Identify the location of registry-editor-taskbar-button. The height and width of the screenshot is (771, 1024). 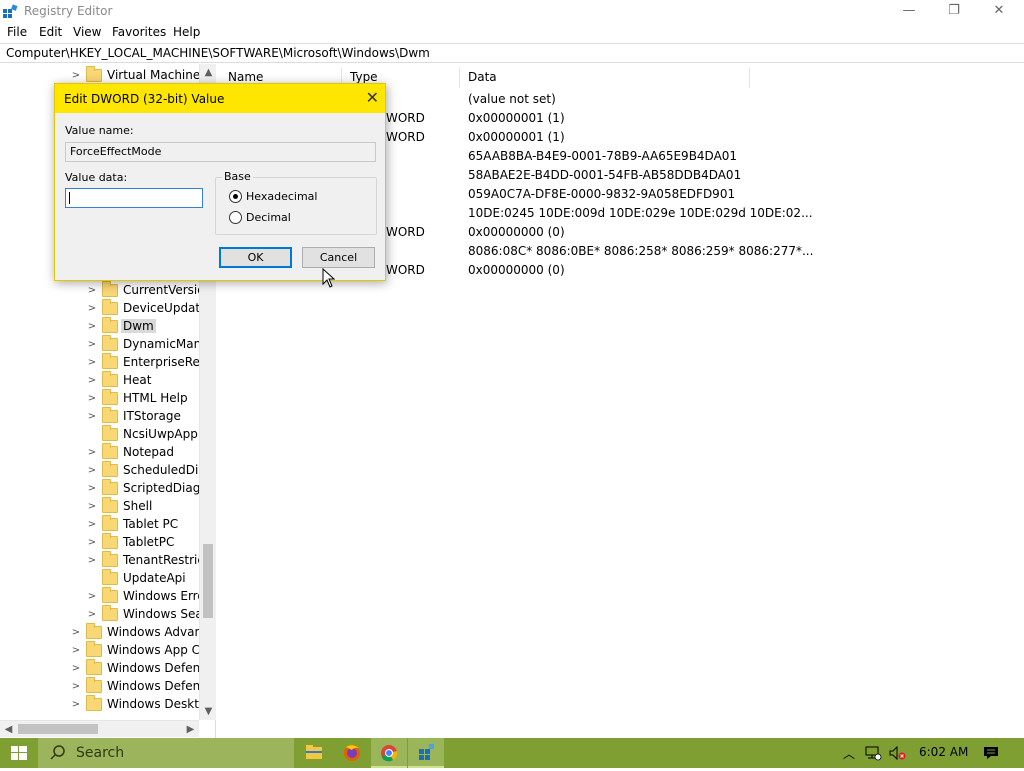
(426, 753).